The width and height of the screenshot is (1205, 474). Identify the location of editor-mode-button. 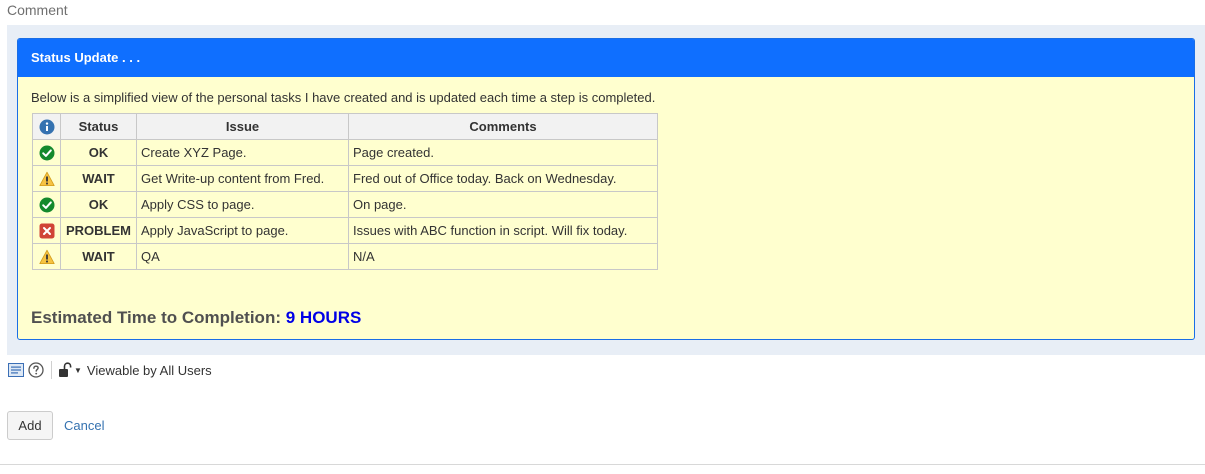
(16, 370).